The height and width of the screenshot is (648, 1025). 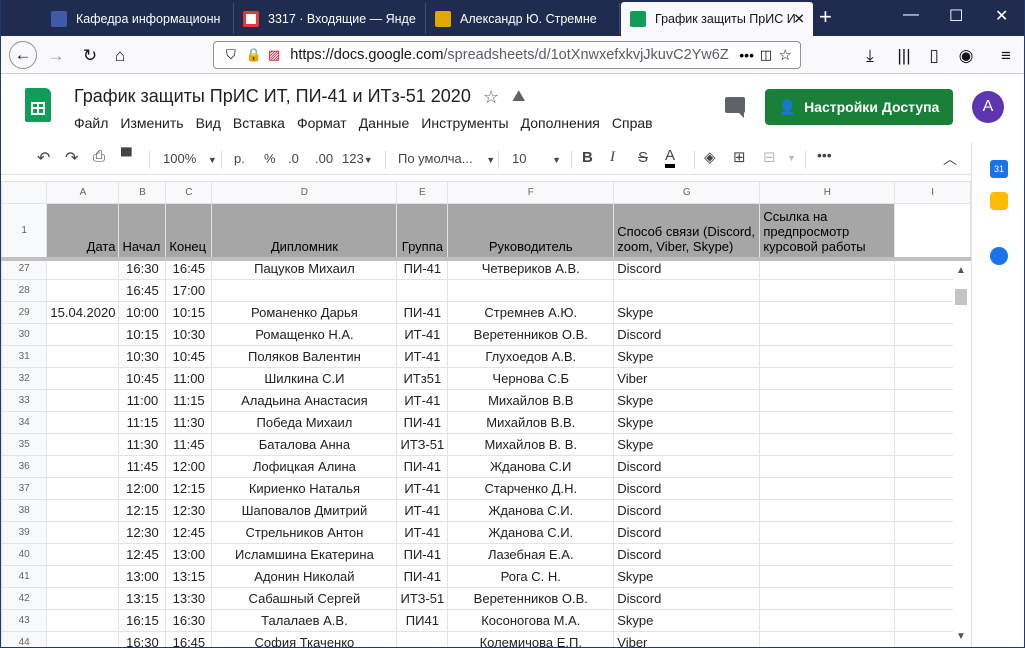 What do you see at coordinates (531, 576) in the screenshot?
I see `cell-supervisor: Рога С. Н.` at bounding box center [531, 576].